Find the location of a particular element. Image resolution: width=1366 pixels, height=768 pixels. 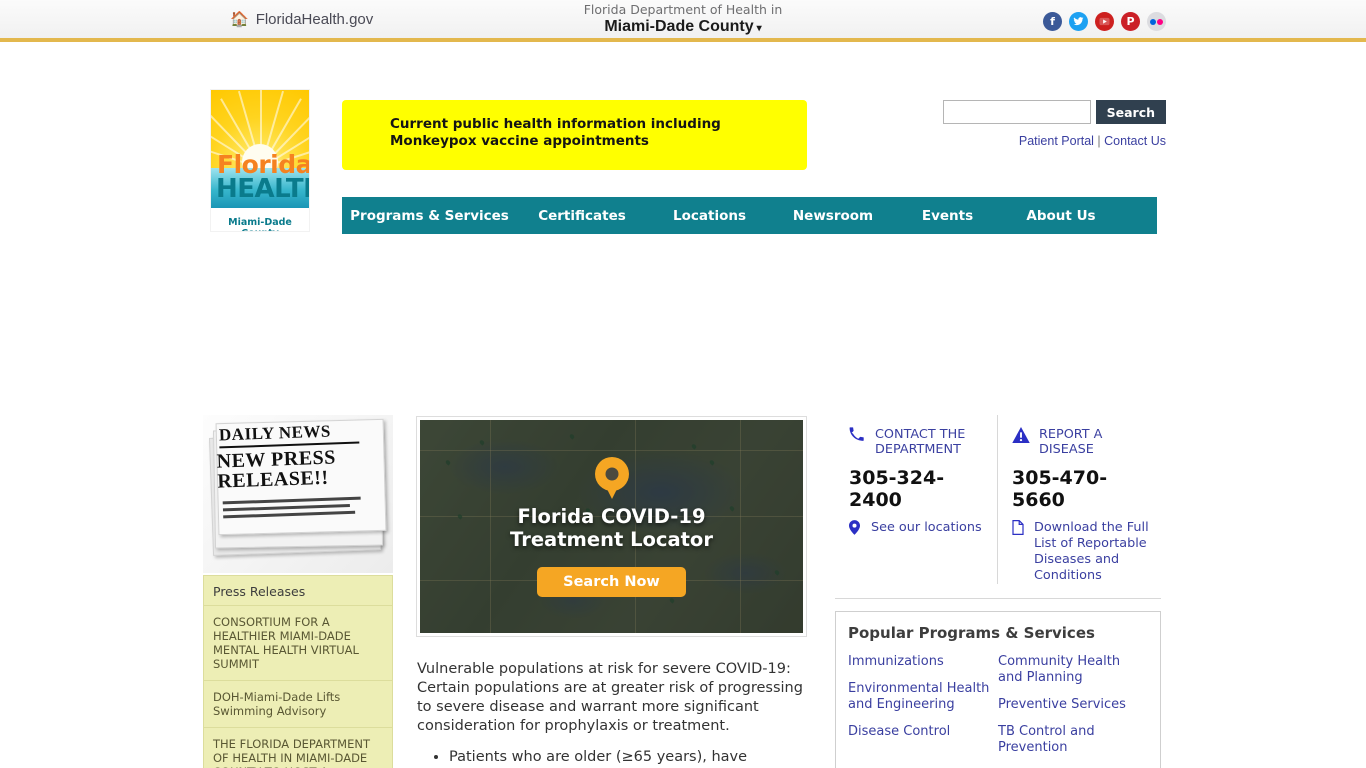

county-selector: Miami-Dade County ▾ is located at coordinates (682, 27).